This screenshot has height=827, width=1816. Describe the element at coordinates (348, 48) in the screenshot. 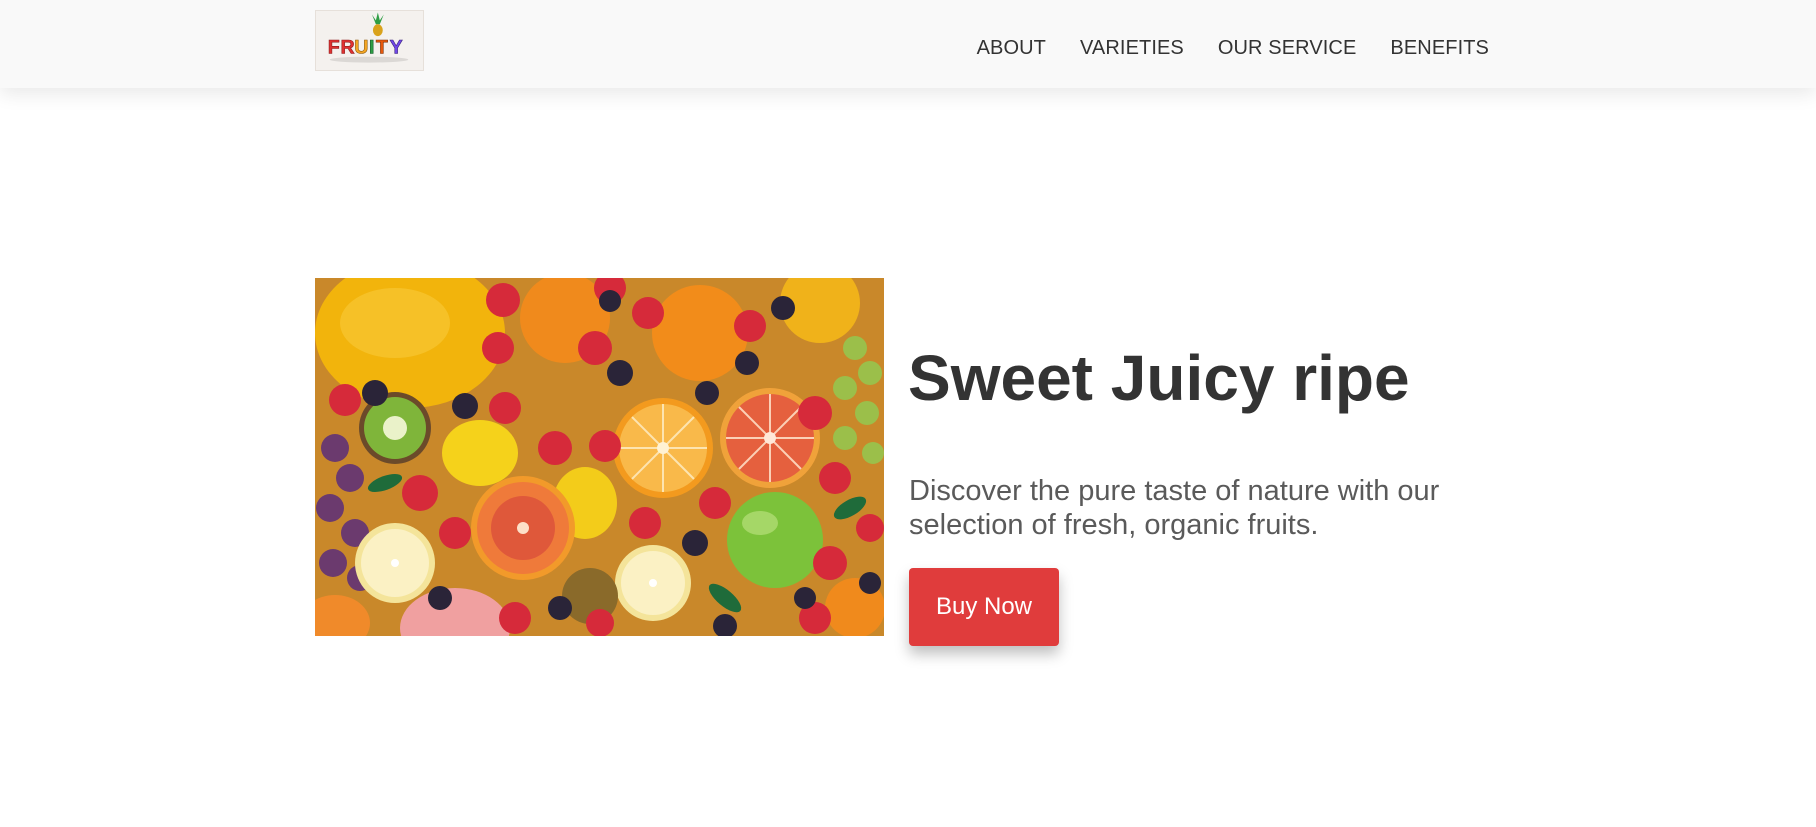

I see `svg-text: R` at that location.